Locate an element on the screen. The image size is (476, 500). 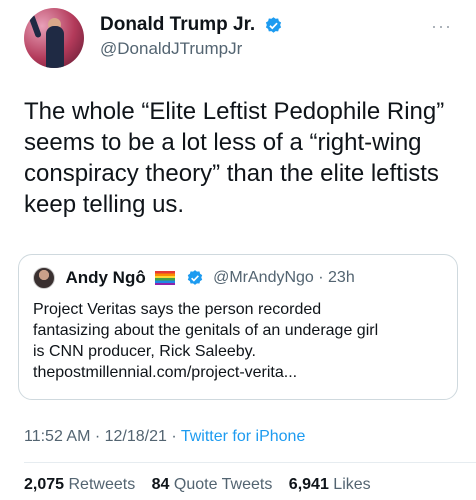
author-names: Donald Trump Jr. @DonaldJTrumpJr is located at coordinates (191, 36).